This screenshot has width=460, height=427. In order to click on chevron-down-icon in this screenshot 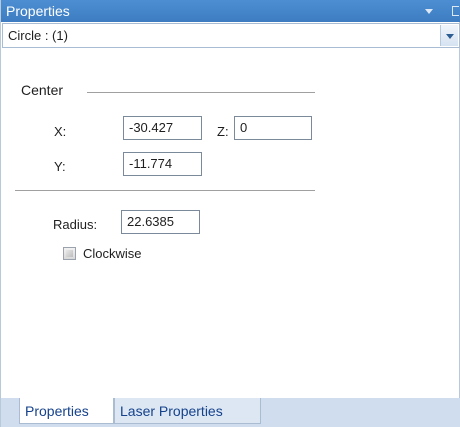, I will do `click(450, 36)`.